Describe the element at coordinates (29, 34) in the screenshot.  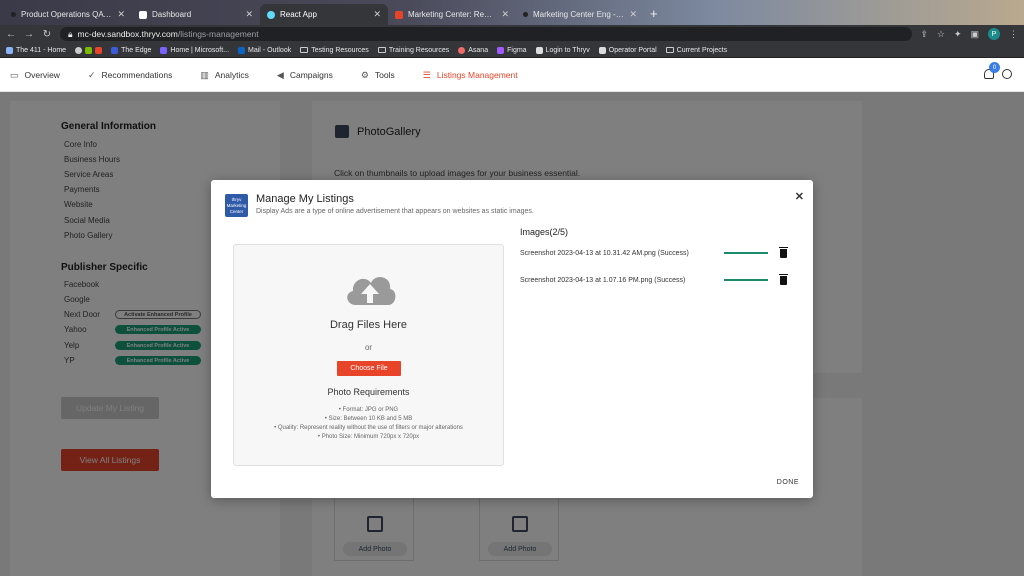
I see `forward-icon: →` at that location.